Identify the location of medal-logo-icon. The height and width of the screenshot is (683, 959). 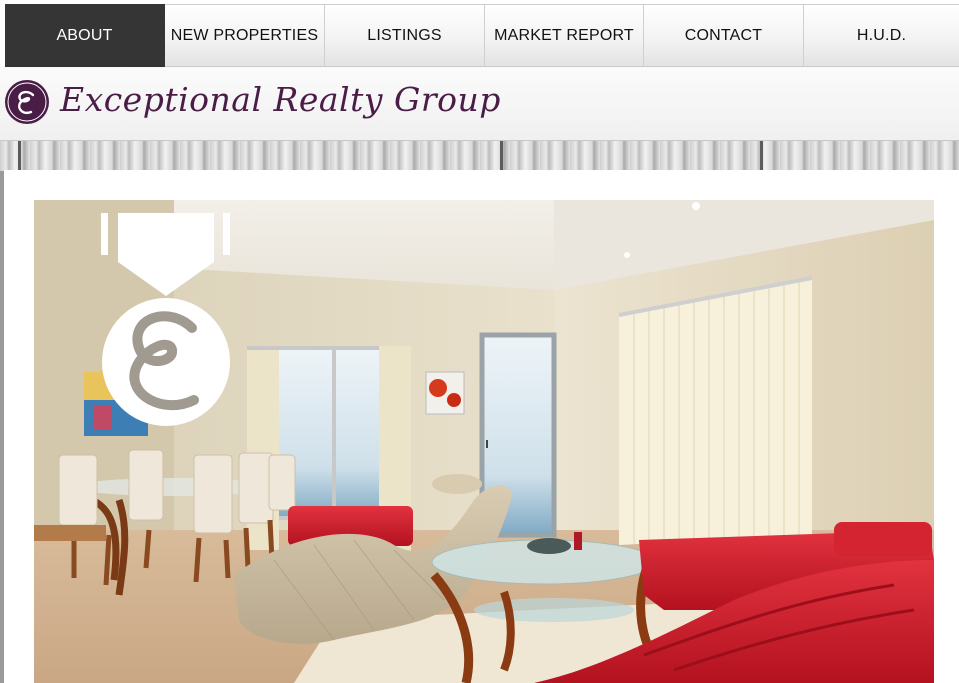
(165, 319).